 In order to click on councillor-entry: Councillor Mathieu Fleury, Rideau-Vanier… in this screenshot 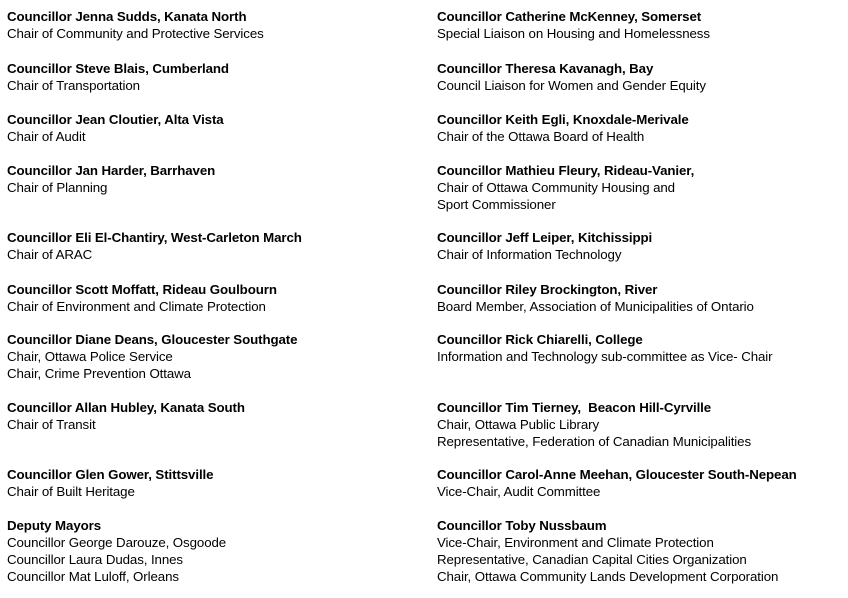, I will do `click(642, 187)`.